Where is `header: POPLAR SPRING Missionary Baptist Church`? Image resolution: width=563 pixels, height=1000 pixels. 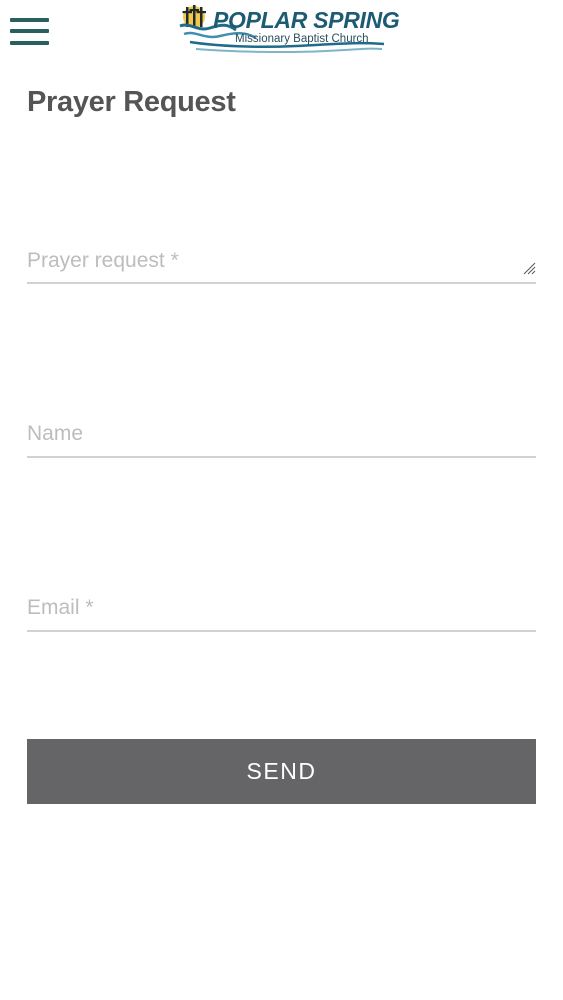
header: POPLAR SPRING Missionary Baptist Church is located at coordinates (281, 31).